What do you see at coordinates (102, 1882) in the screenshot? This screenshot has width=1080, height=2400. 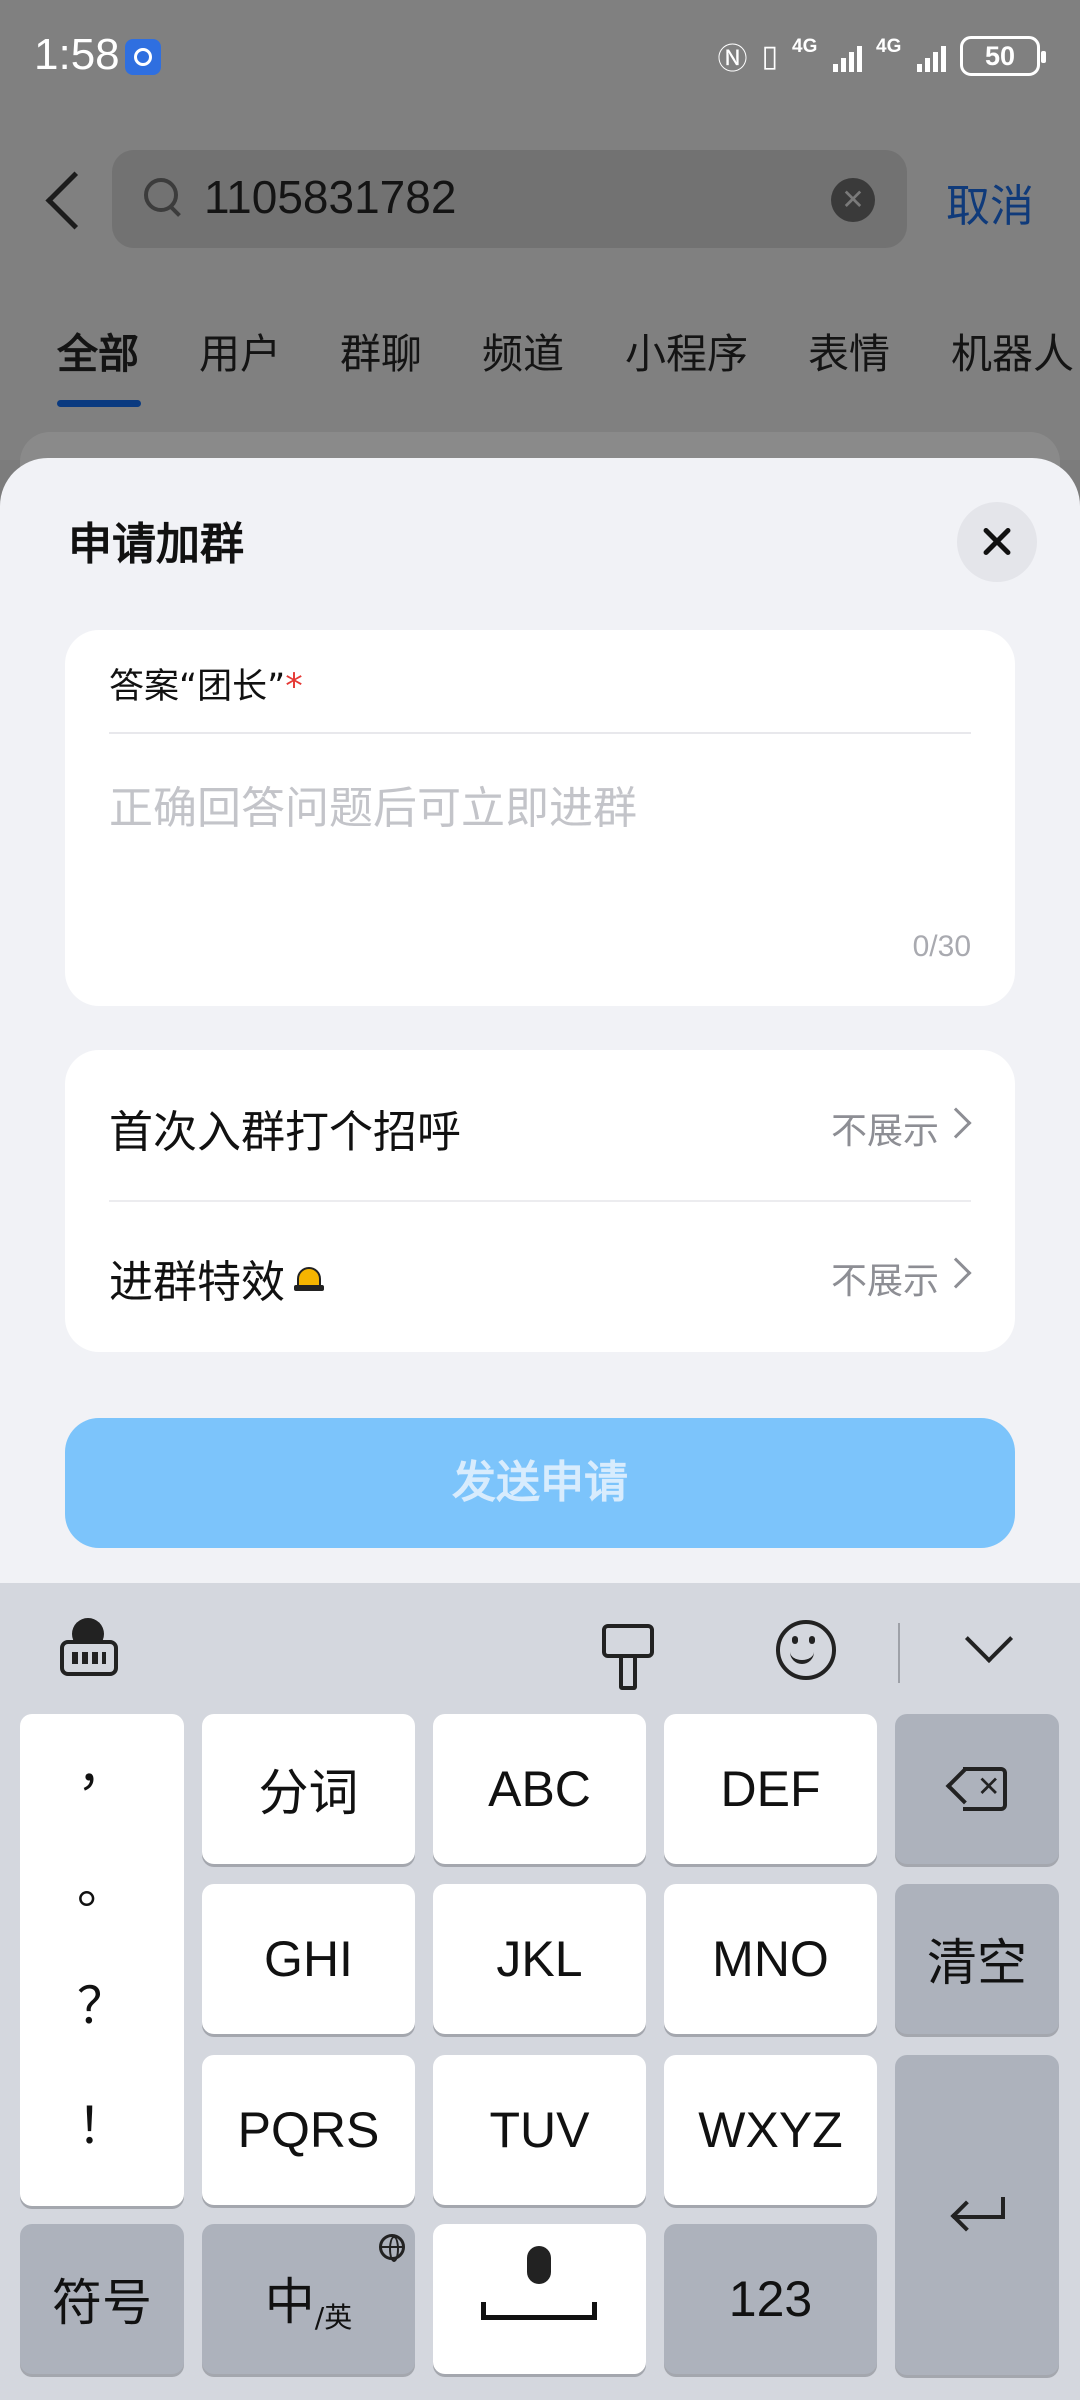 I see `key-period: 。` at bounding box center [102, 1882].